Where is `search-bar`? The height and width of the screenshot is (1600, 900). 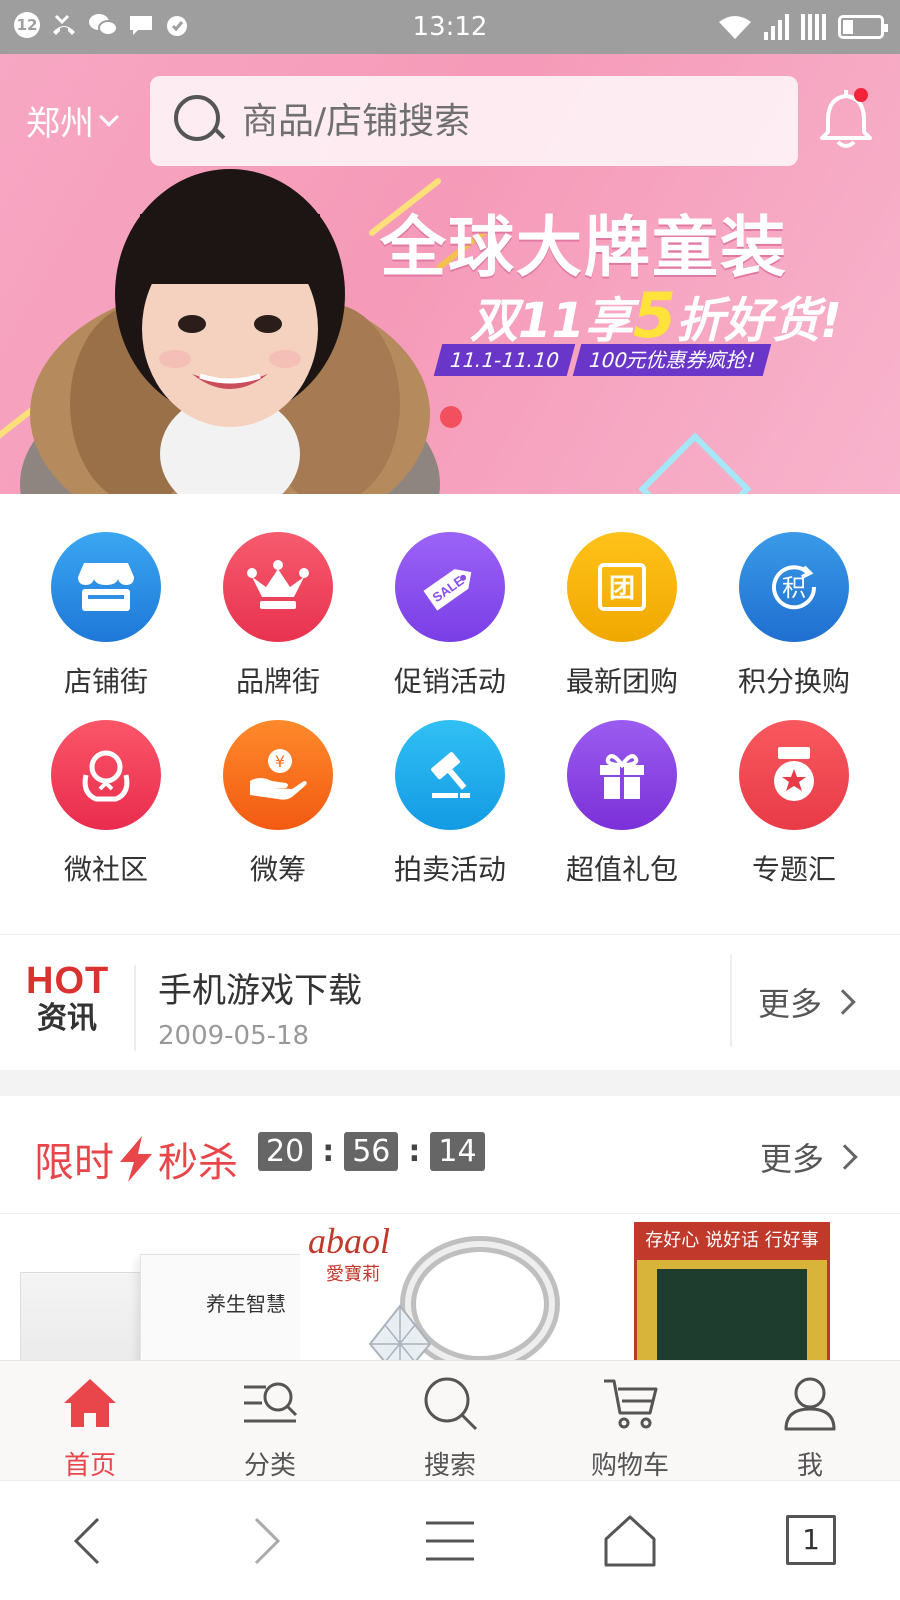
search-bar is located at coordinates (474, 121).